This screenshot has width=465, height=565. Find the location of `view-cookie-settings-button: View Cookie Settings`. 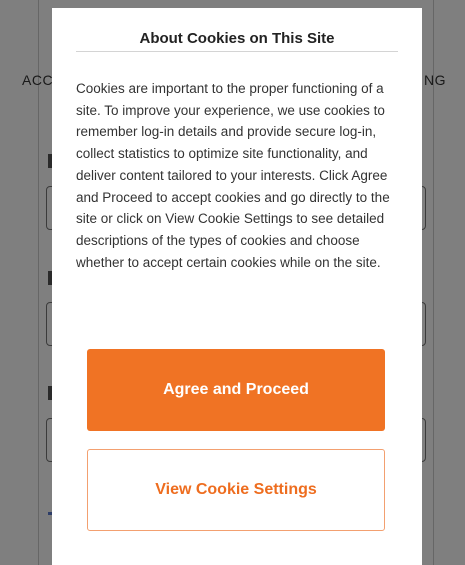

view-cookie-settings-button: View Cookie Settings is located at coordinates (236, 490).